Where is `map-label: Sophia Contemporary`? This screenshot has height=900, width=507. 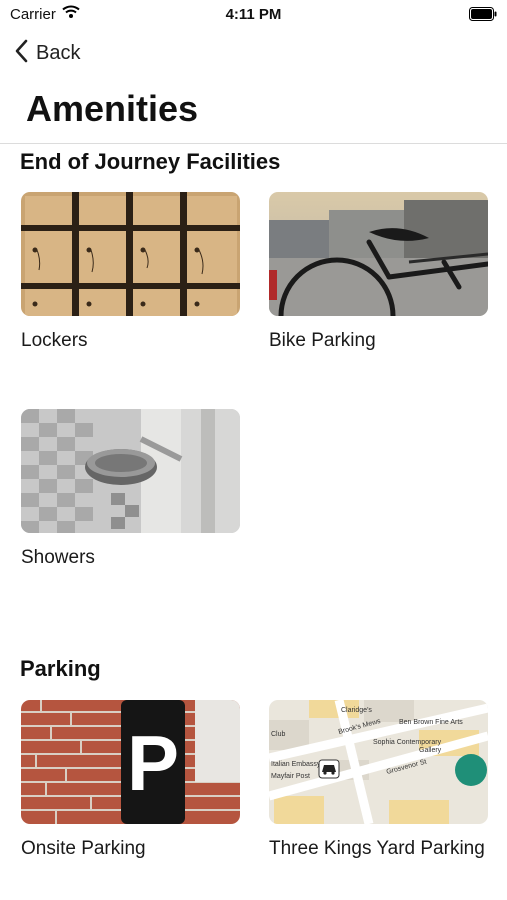 map-label: Sophia Contemporary is located at coordinates (407, 742).